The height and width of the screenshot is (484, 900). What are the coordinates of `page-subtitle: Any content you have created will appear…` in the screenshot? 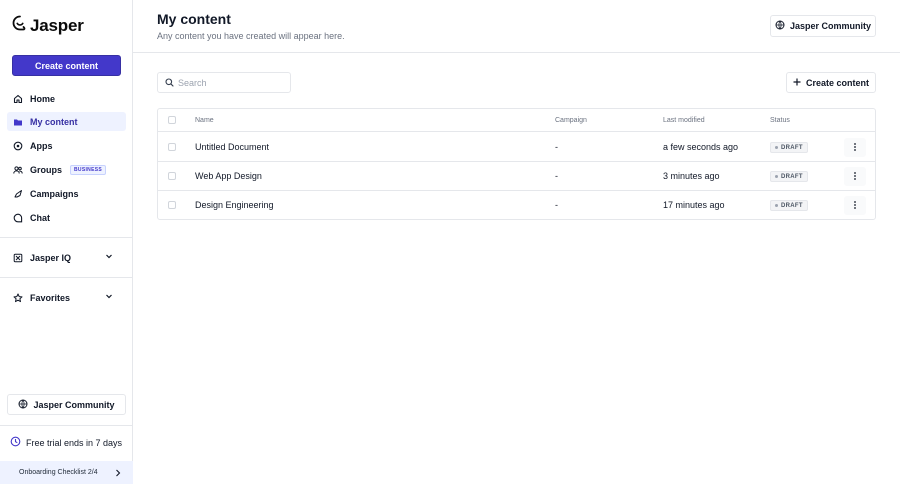 It's located at (251, 36).